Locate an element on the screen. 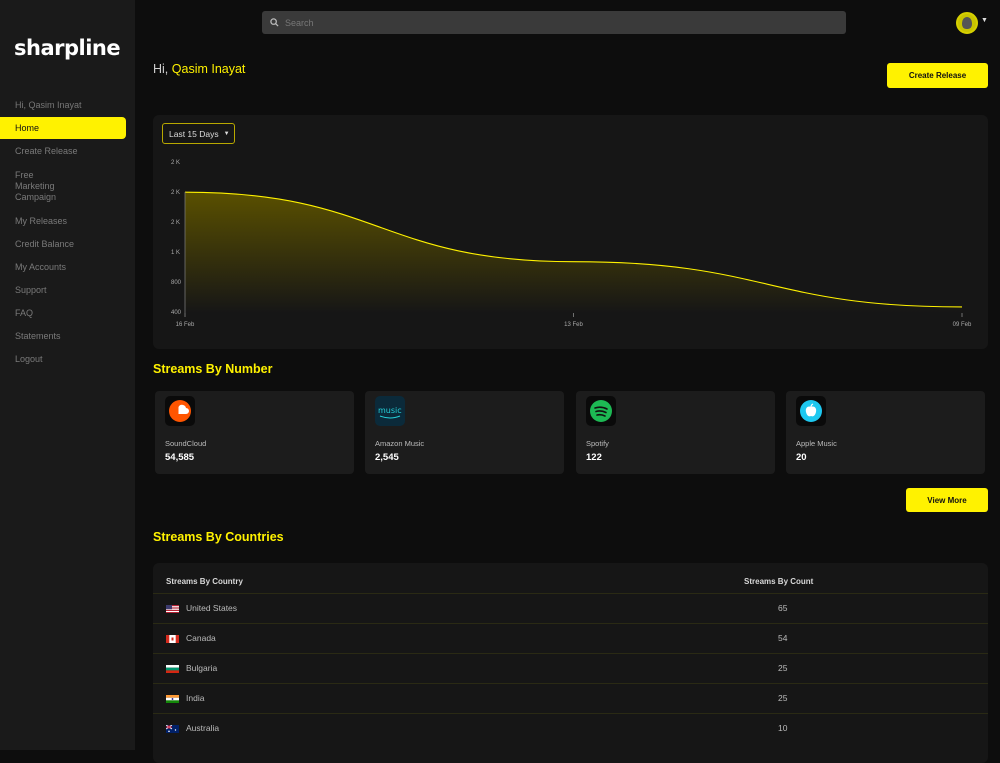  sidebar-item-logout: Logout is located at coordinates (63, 359).